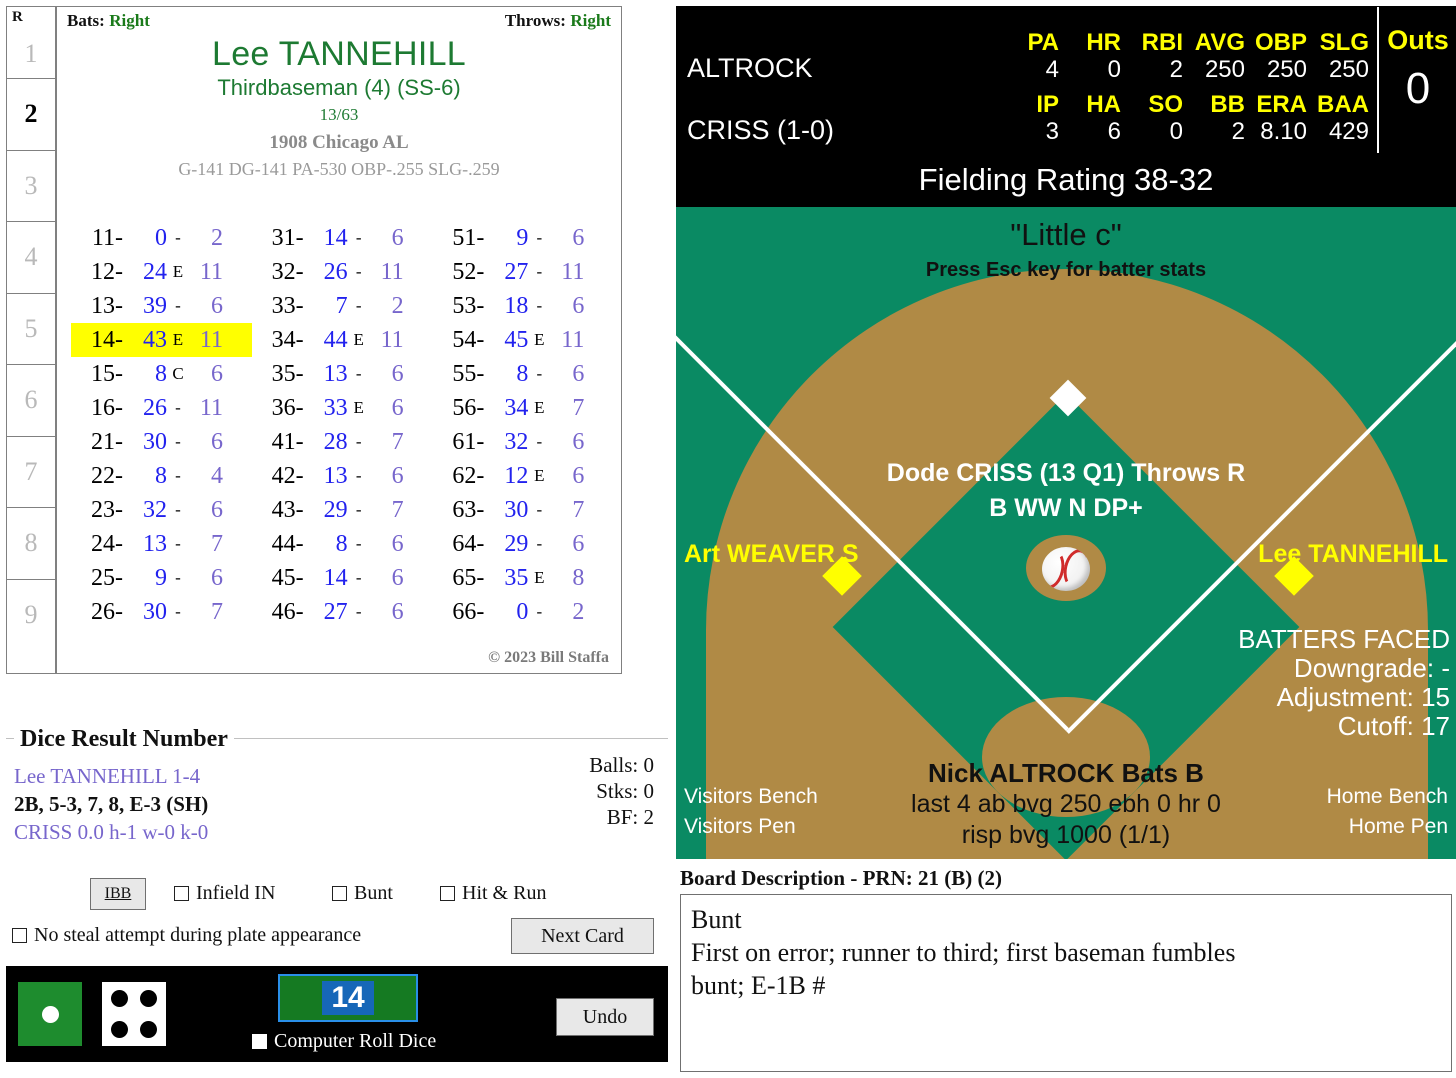  Describe the element at coordinates (224, 893) in the screenshot. I see `infield-in-checkbox: Infield IN` at that location.